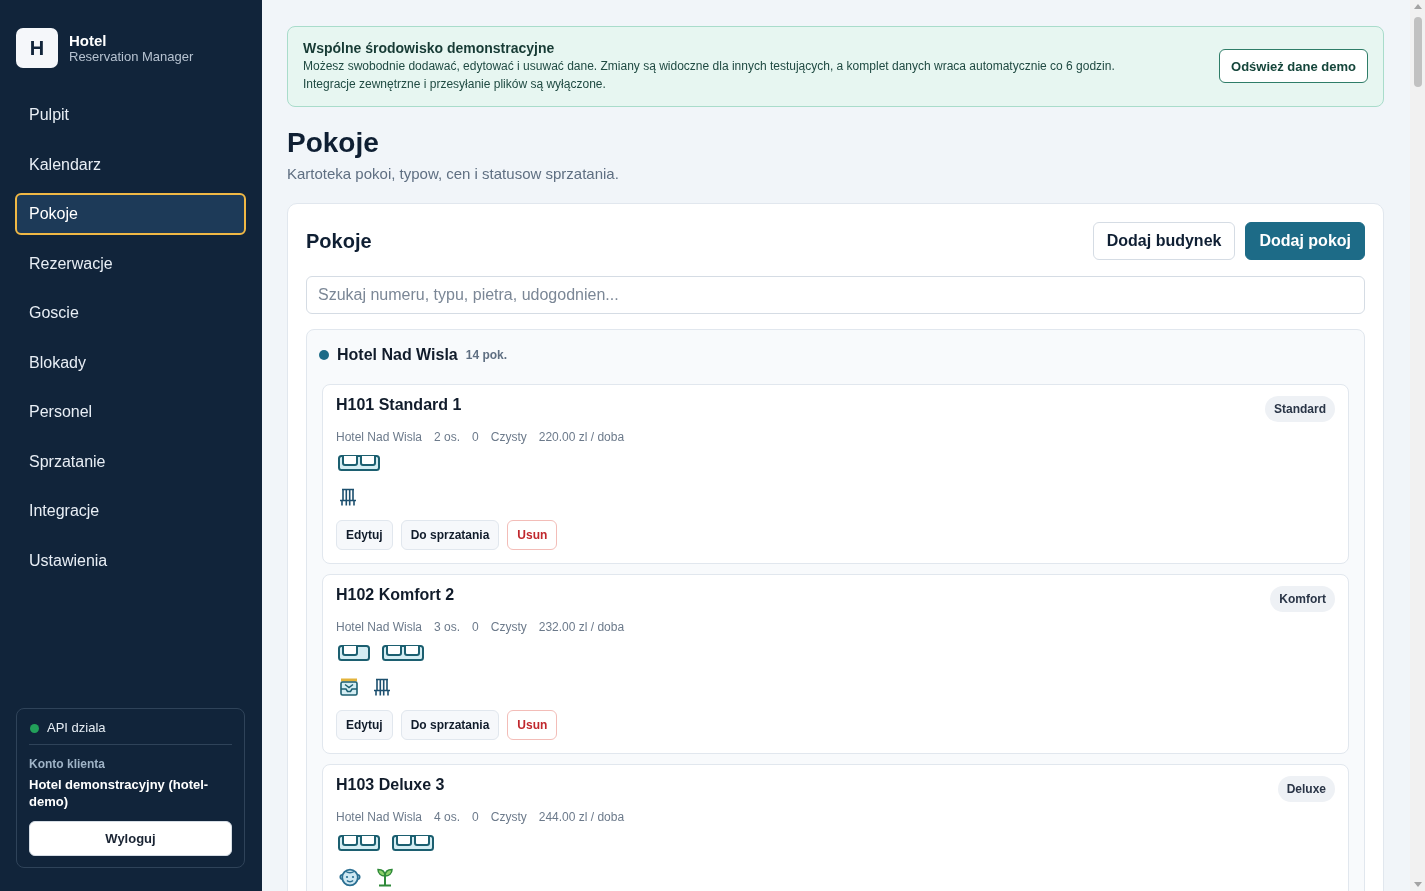  Describe the element at coordinates (390, 785) in the screenshot. I see `room-title: H103 Deluxe 3` at that location.